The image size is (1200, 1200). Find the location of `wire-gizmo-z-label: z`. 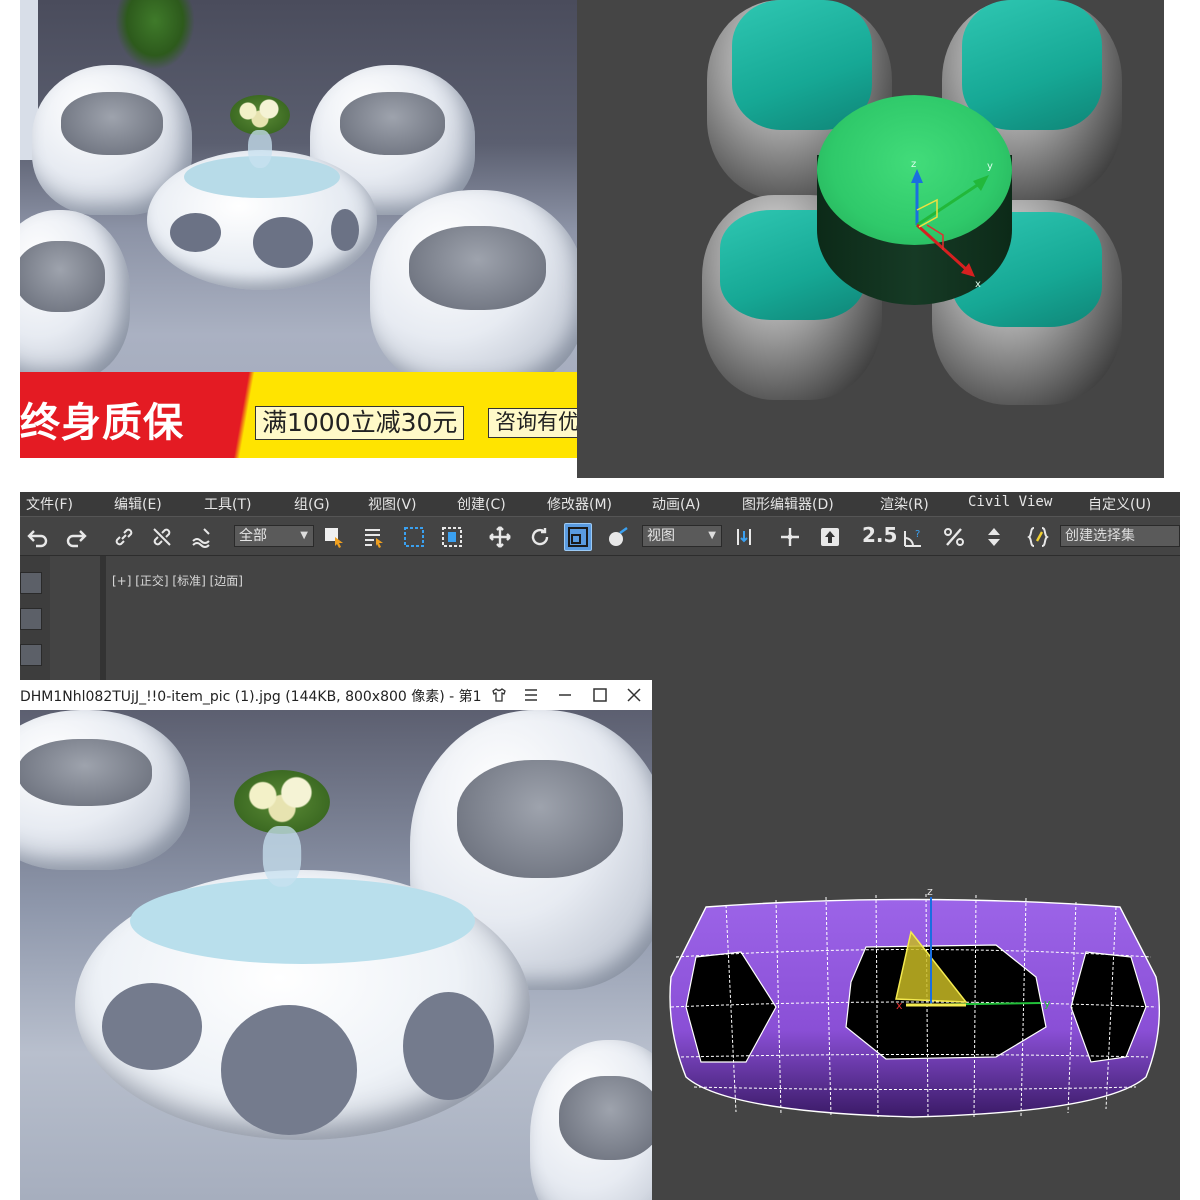

wire-gizmo-z-label: z is located at coordinates (930, 892).